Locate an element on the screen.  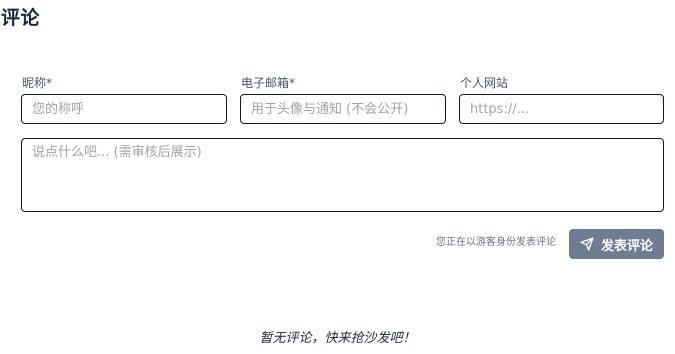
email-input is located at coordinates (343, 109).